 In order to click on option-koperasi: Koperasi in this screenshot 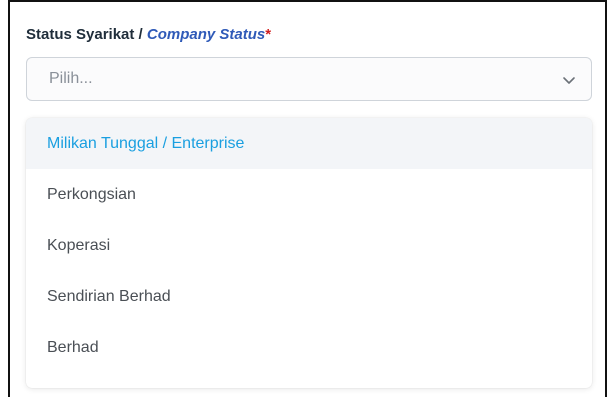, I will do `click(309, 245)`.